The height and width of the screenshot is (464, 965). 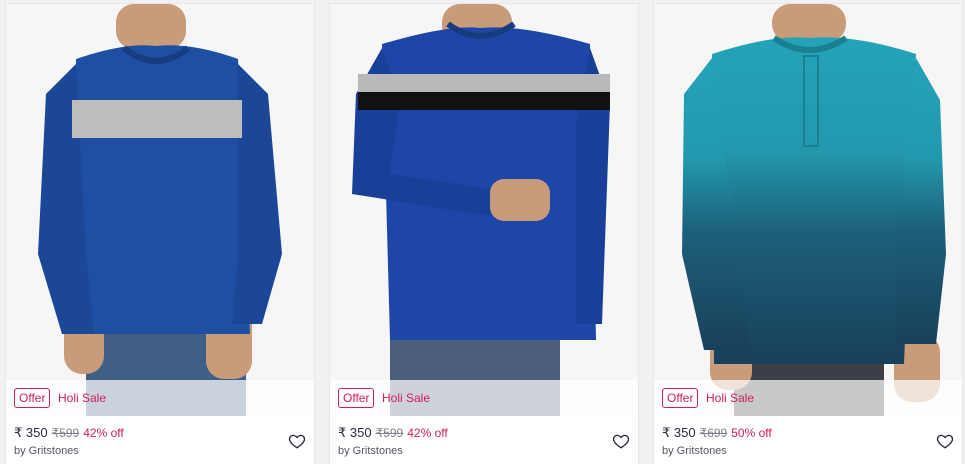 I want to click on discount: 50% off, so click(x=751, y=433).